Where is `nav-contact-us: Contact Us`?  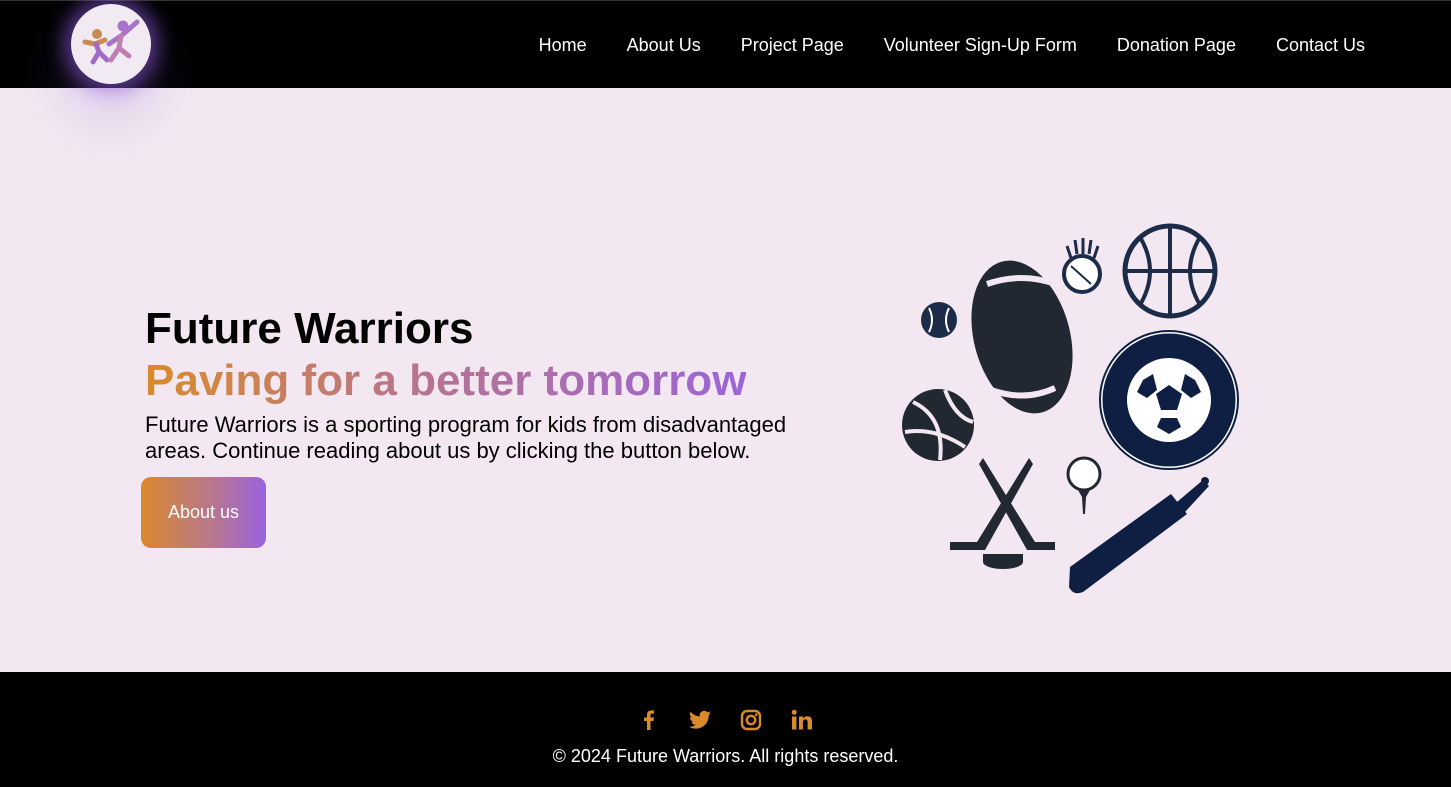 nav-contact-us: Contact Us is located at coordinates (1320, 45).